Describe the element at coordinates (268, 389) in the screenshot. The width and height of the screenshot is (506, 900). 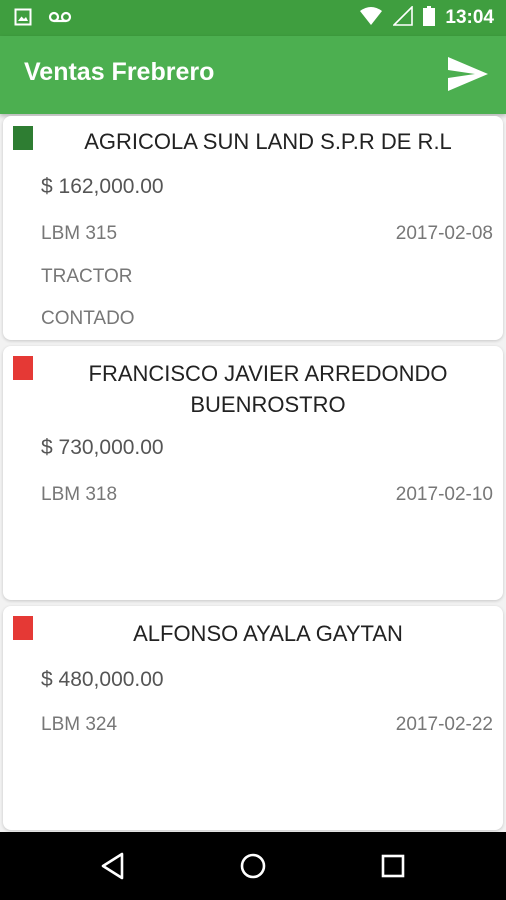
I see `client-name: FRANCISCO JAVIER ARREDONDO BUENROSTRO` at that location.